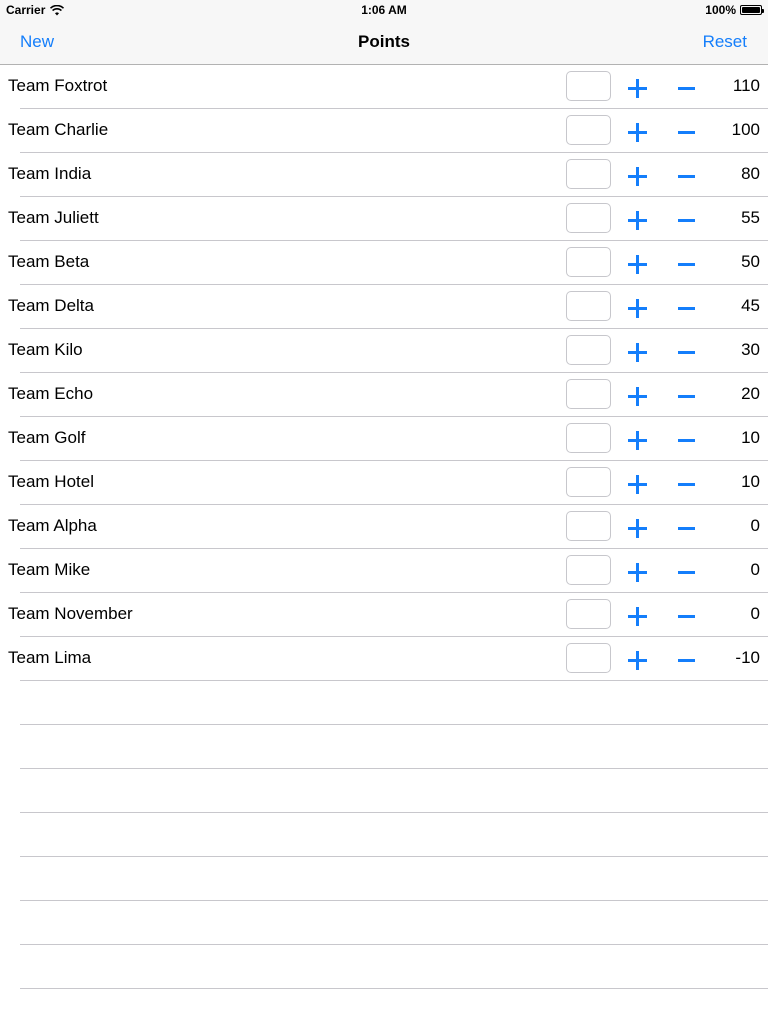 The height and width of the screenshot is (1024, 768). I want to click on team-row: Team Mike 0, so click(384, 571).